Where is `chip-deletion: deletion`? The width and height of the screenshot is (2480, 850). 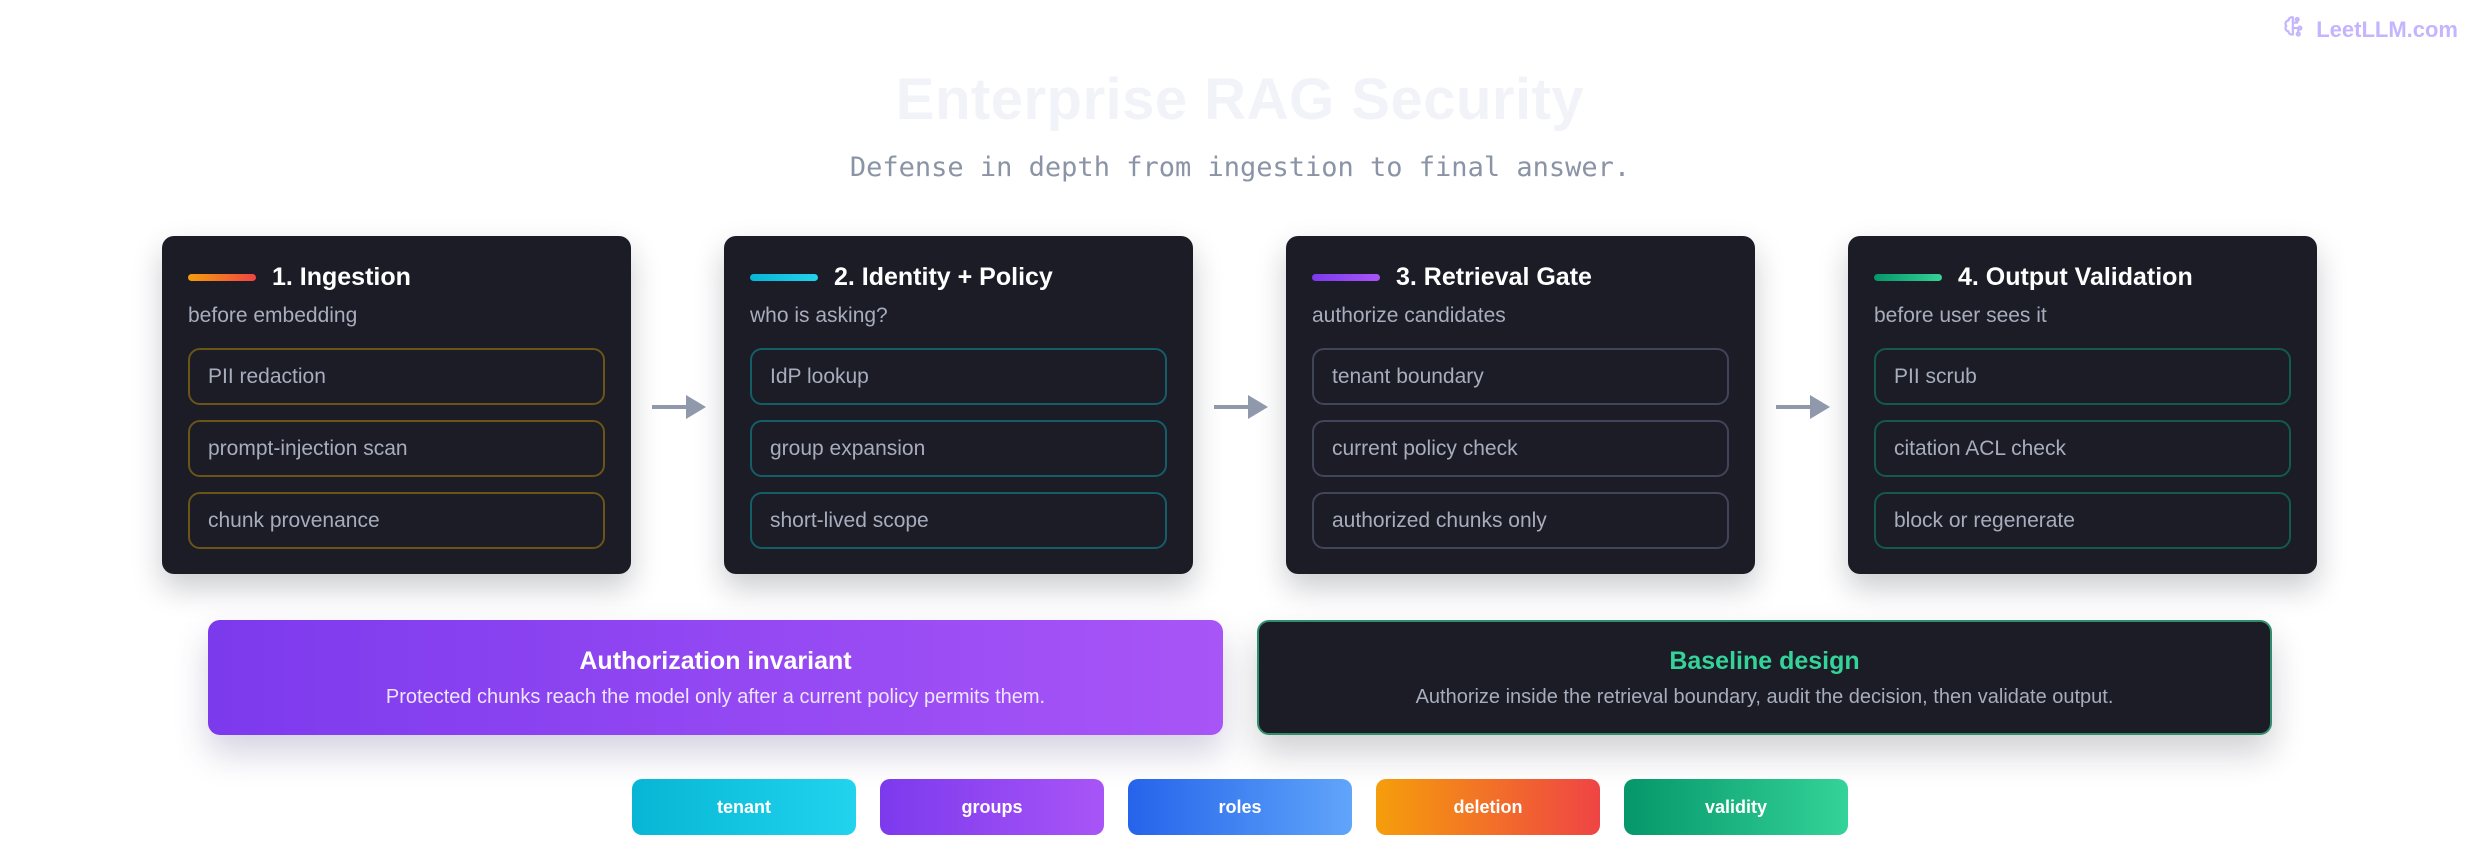
chip-deletion: deletion is located at coordinates (1488, 807).